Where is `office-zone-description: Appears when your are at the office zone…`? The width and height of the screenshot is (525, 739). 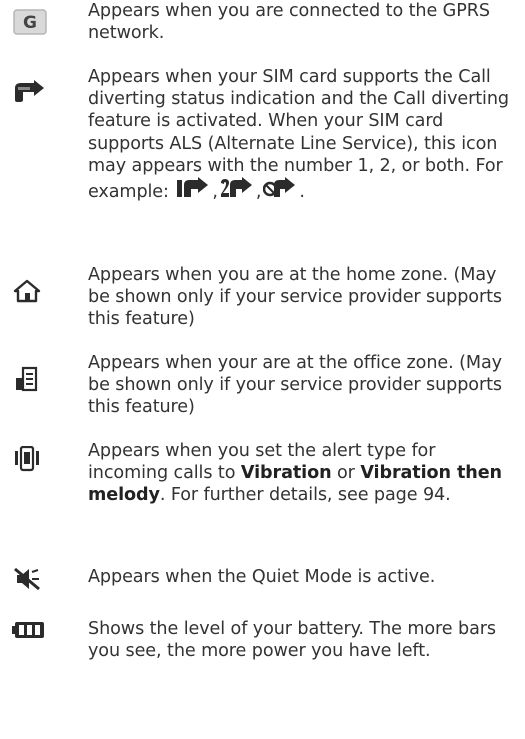 office-zone-description: Appears when your are at the office zone… is located at coordinates (295, 385).